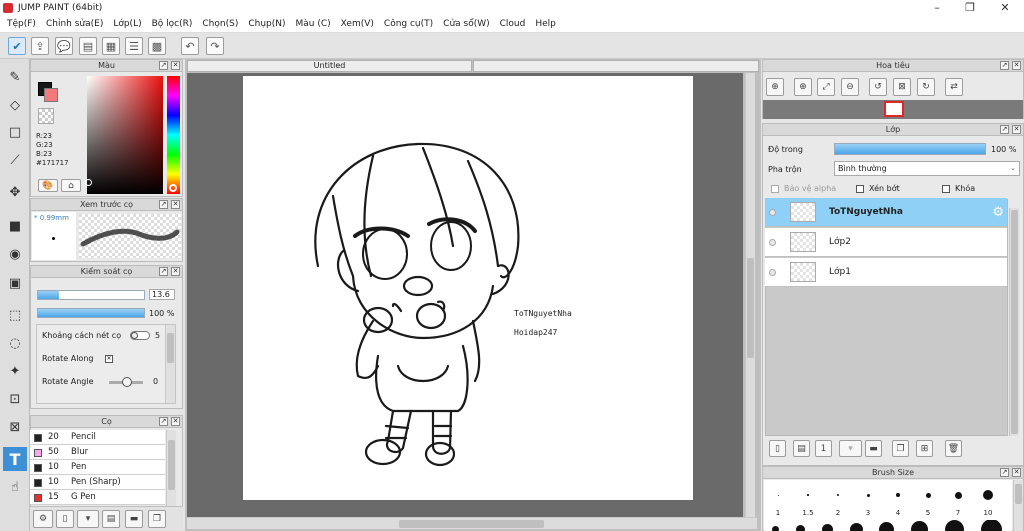 The image size is (1024, 531). Describe the element at coordinates (886, 242) in the screenshot. I see `layer-row: Lớp2` at that location.